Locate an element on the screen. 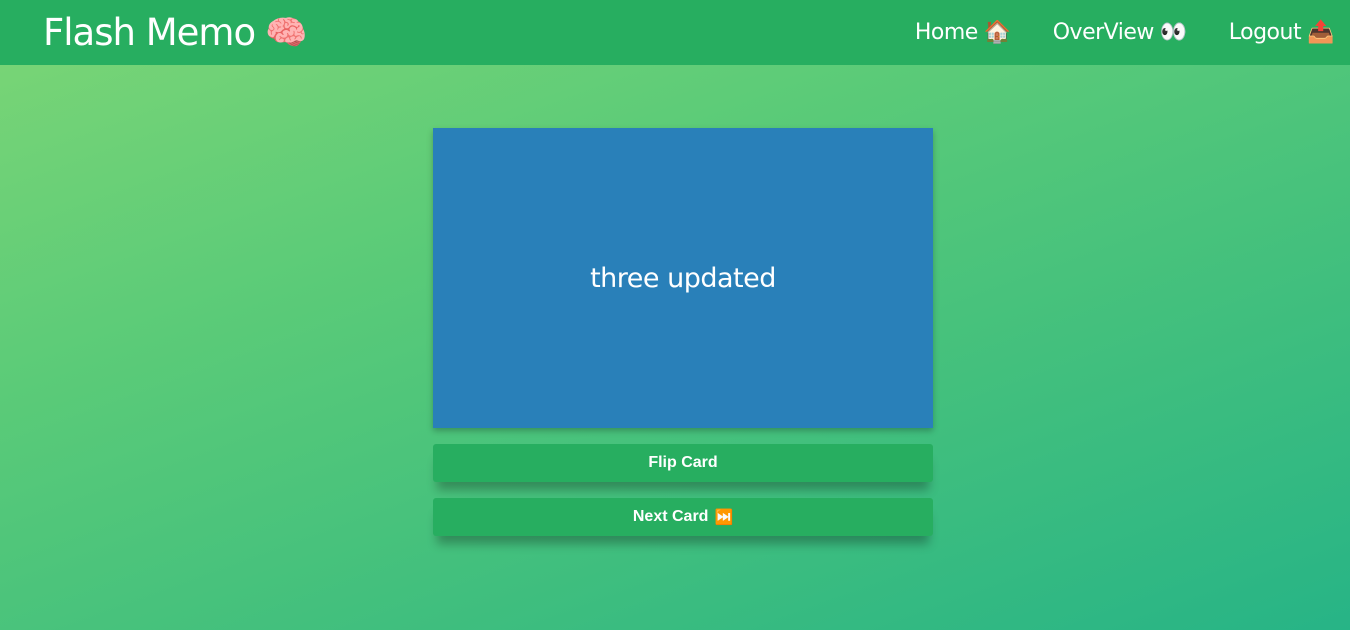 Image resolution: width=1350 pixels, height=630 pixels. house-icon: 🏠 is located at coordinates (997, 32).